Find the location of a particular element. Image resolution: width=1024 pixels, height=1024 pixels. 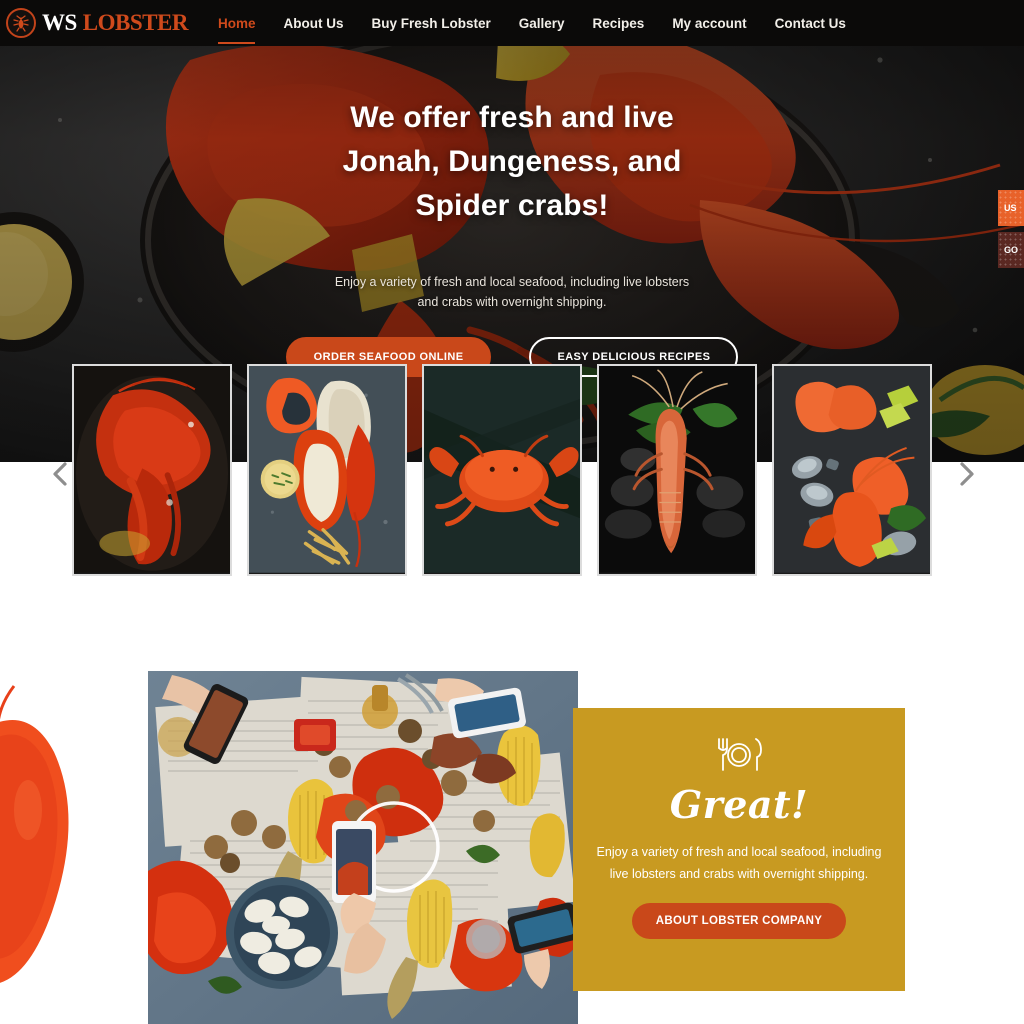

carousel-next-button is located at coordinates (967, 474).